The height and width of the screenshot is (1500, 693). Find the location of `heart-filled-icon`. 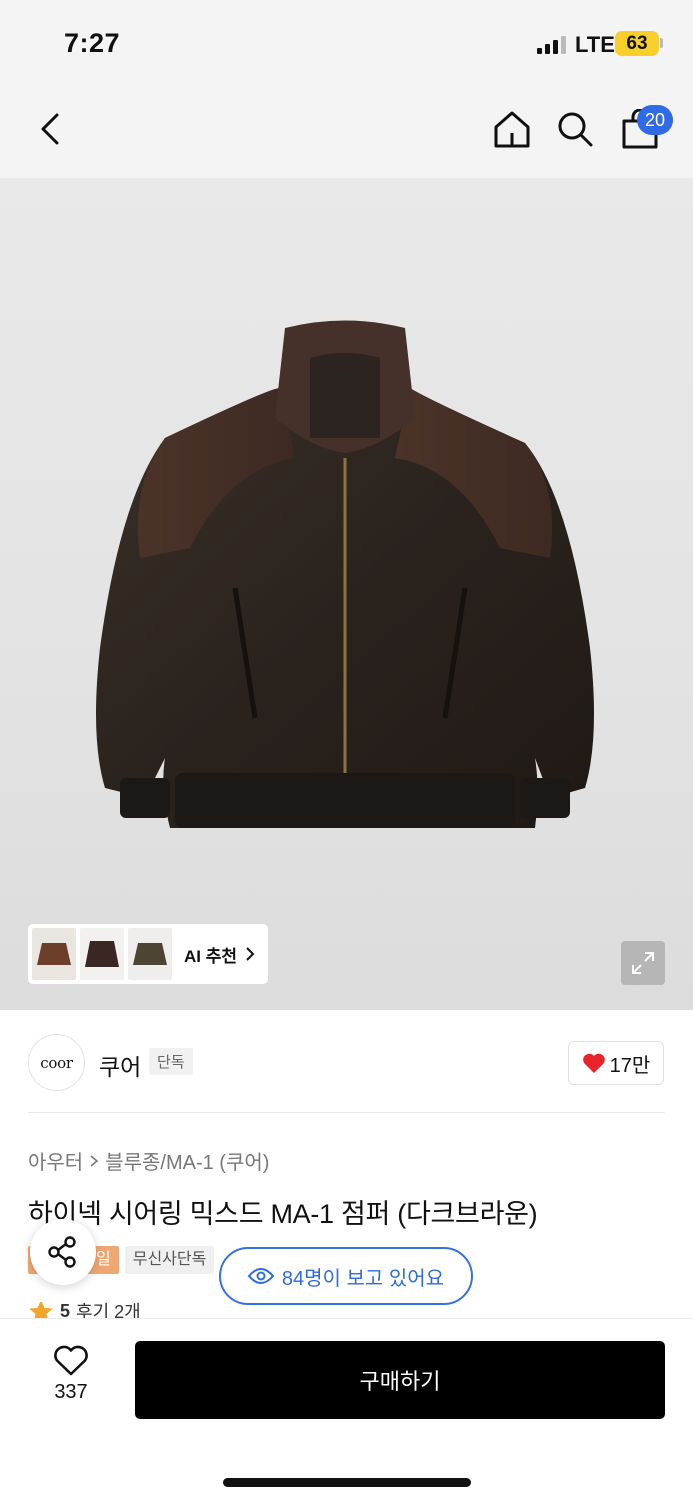

heart-filled-icon is located at coordinates (593, 1063).